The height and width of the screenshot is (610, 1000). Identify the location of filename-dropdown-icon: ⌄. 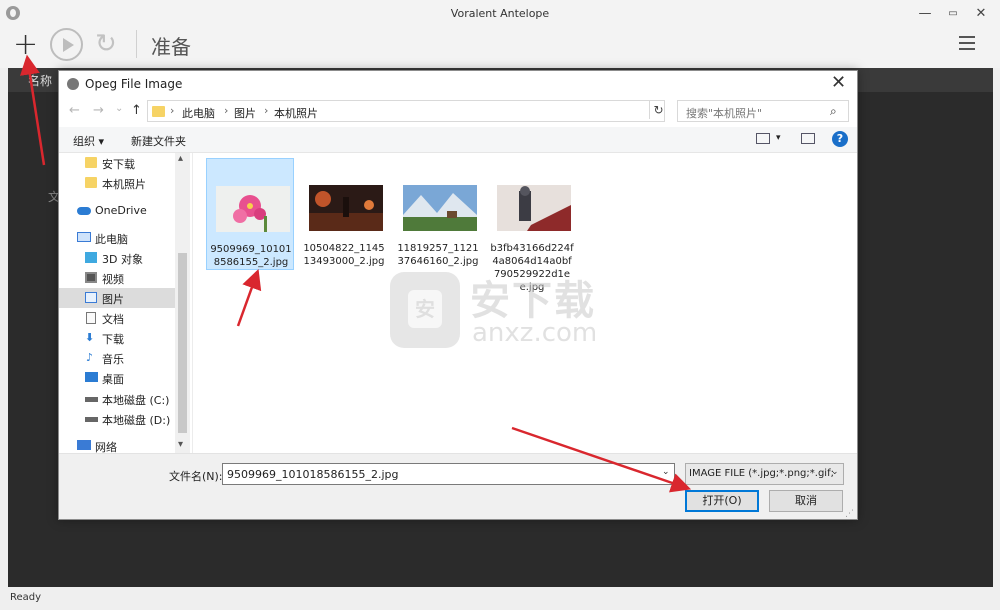
(666, 472).